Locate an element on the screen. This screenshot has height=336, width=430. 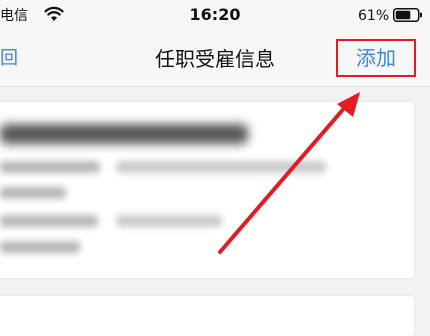
battery-percent: 61% is located at coordinates (374, 16).